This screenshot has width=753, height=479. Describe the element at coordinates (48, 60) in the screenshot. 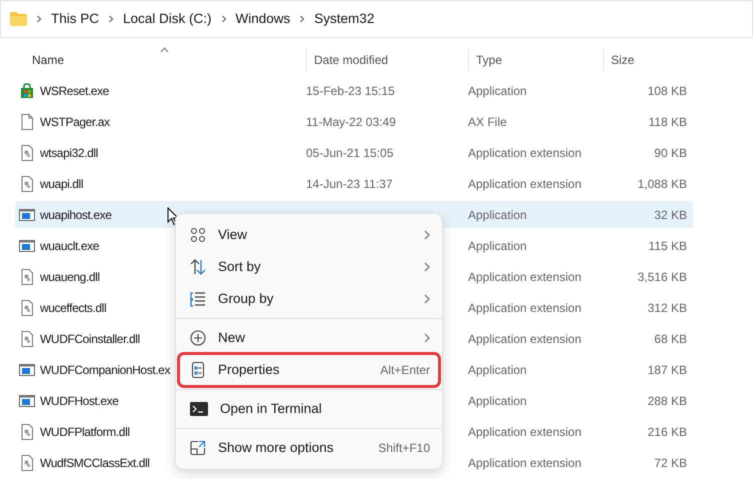

I see `column-header: Name` at that location.